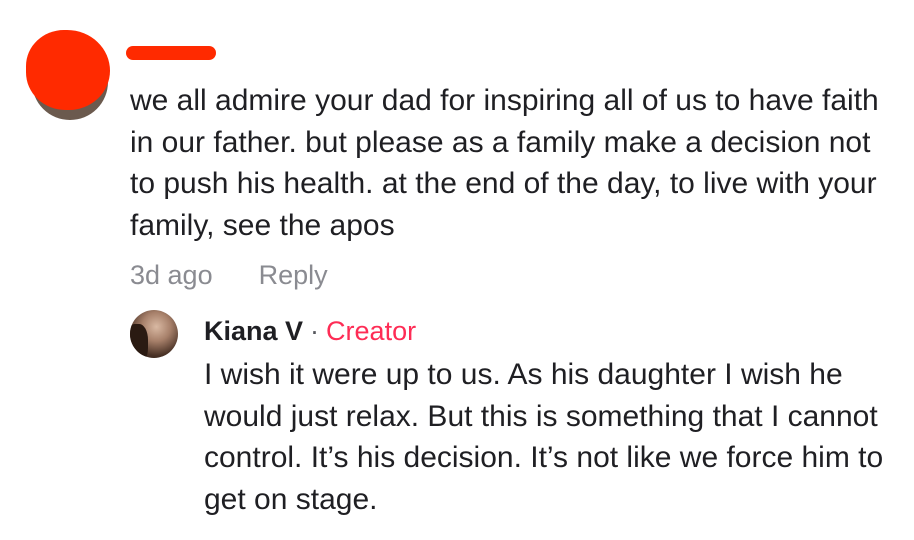 The height and width of the screenshot is (540, 914). I want to click on avatar-image, so click(139, 341).